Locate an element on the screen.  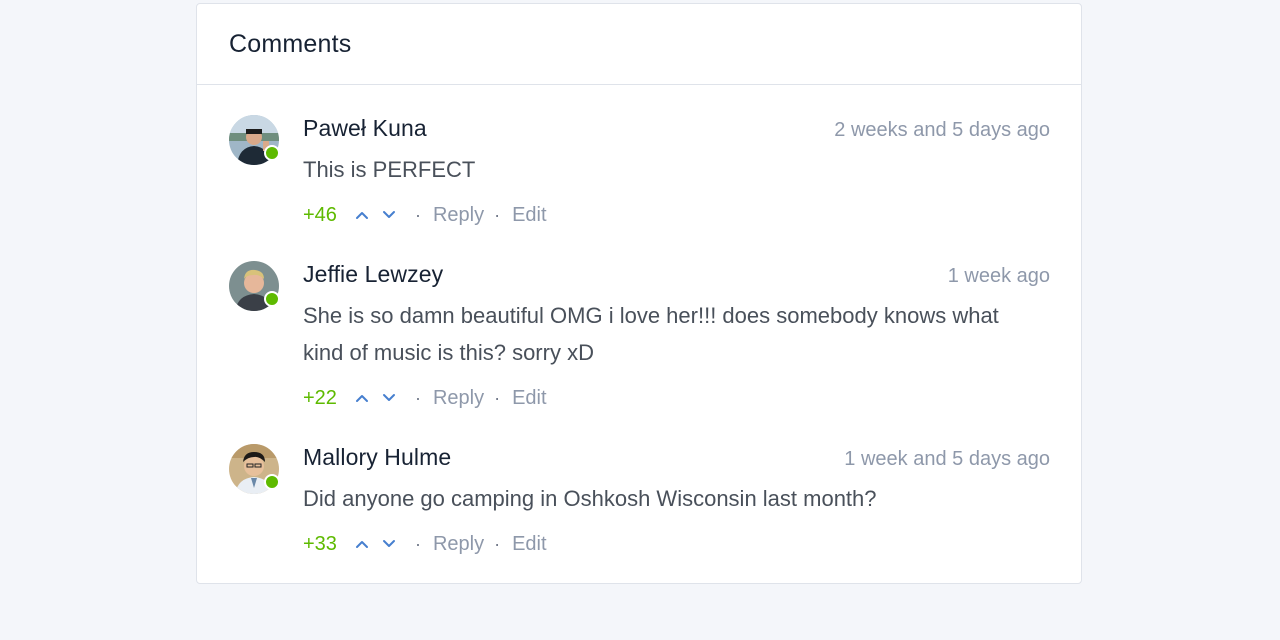
comment-text: This is PERFECT is located at coordinates (389, 169).